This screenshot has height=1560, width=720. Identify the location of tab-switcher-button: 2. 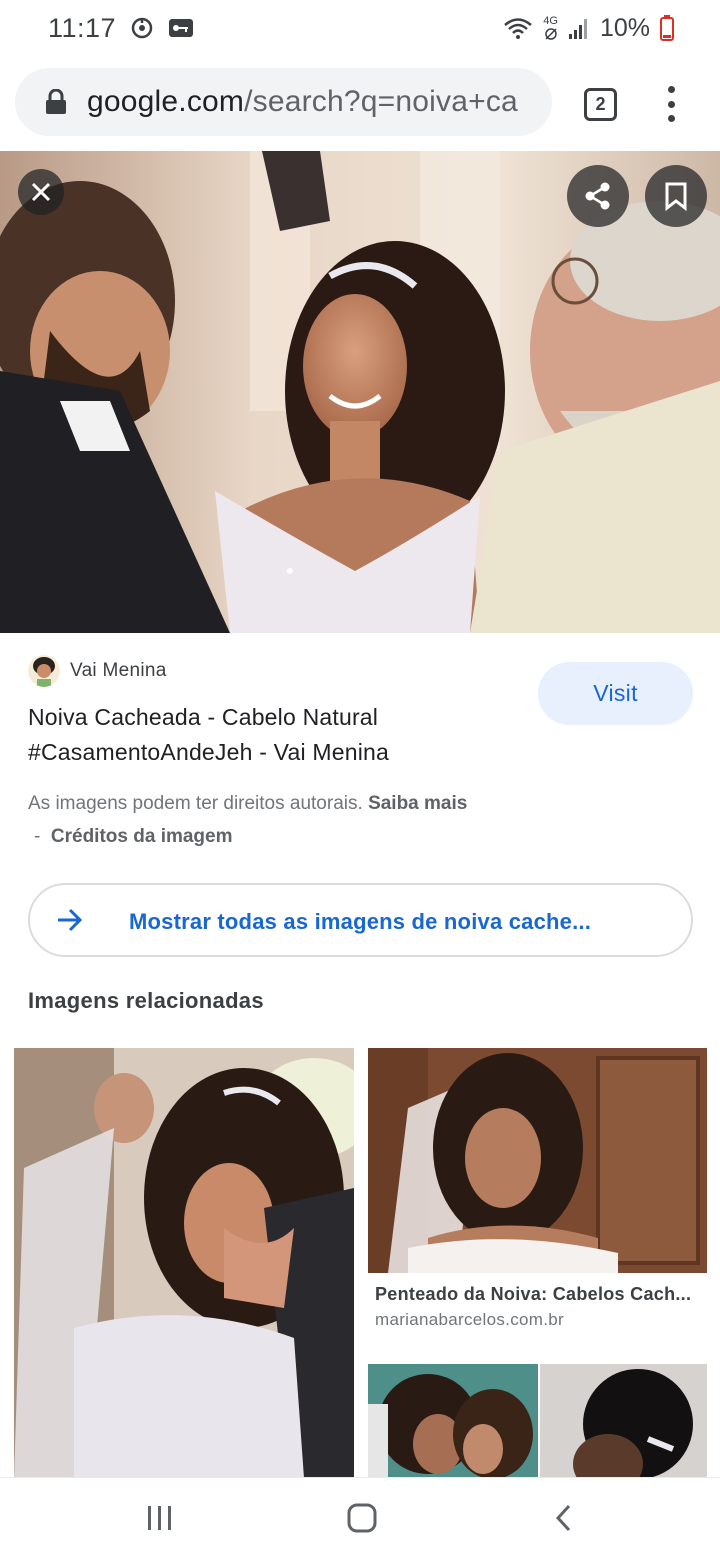
(600, 104).